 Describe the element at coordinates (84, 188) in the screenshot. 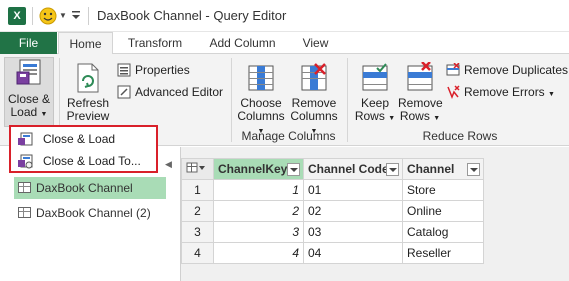

I see `query-item-label: DaxBook Channel` at that location.